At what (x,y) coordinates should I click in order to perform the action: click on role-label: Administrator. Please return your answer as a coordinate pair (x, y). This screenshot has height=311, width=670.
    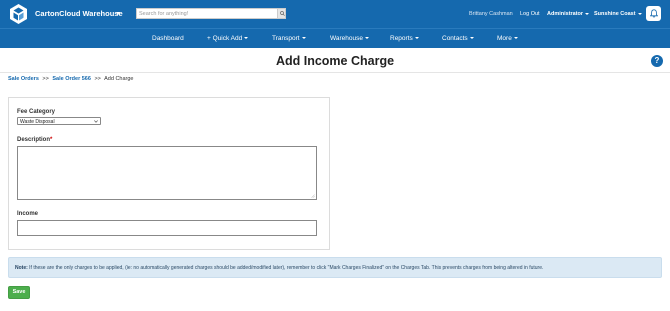
    Looking at the image, I should click on (565, 14).